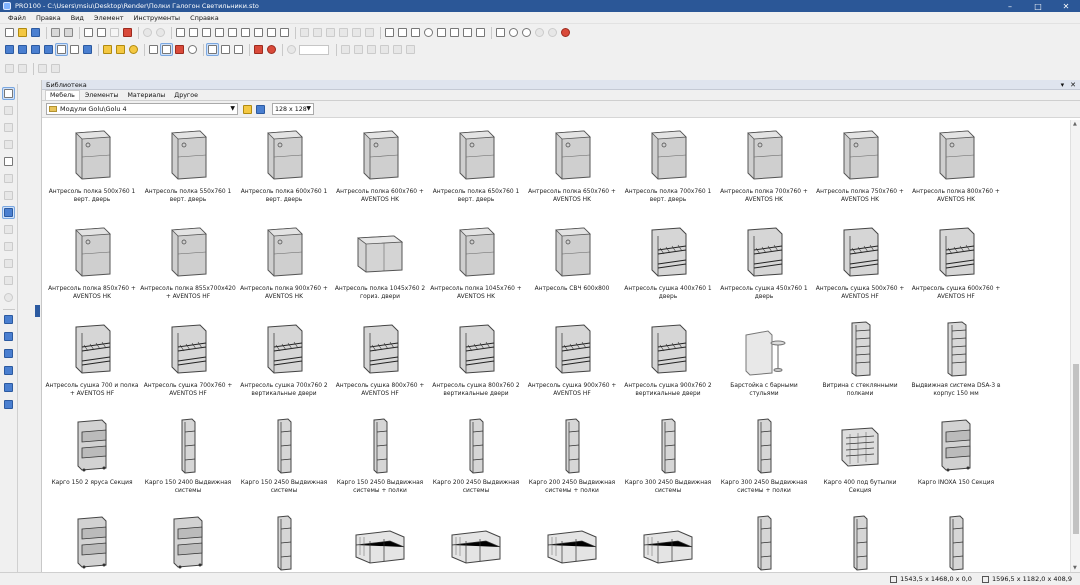  What do you see at coordinates (380, 461) in the screenshot?
I see `library-item: Карго 150 2450 Выдвижная системы + полки` at bounding box center [380, 461].